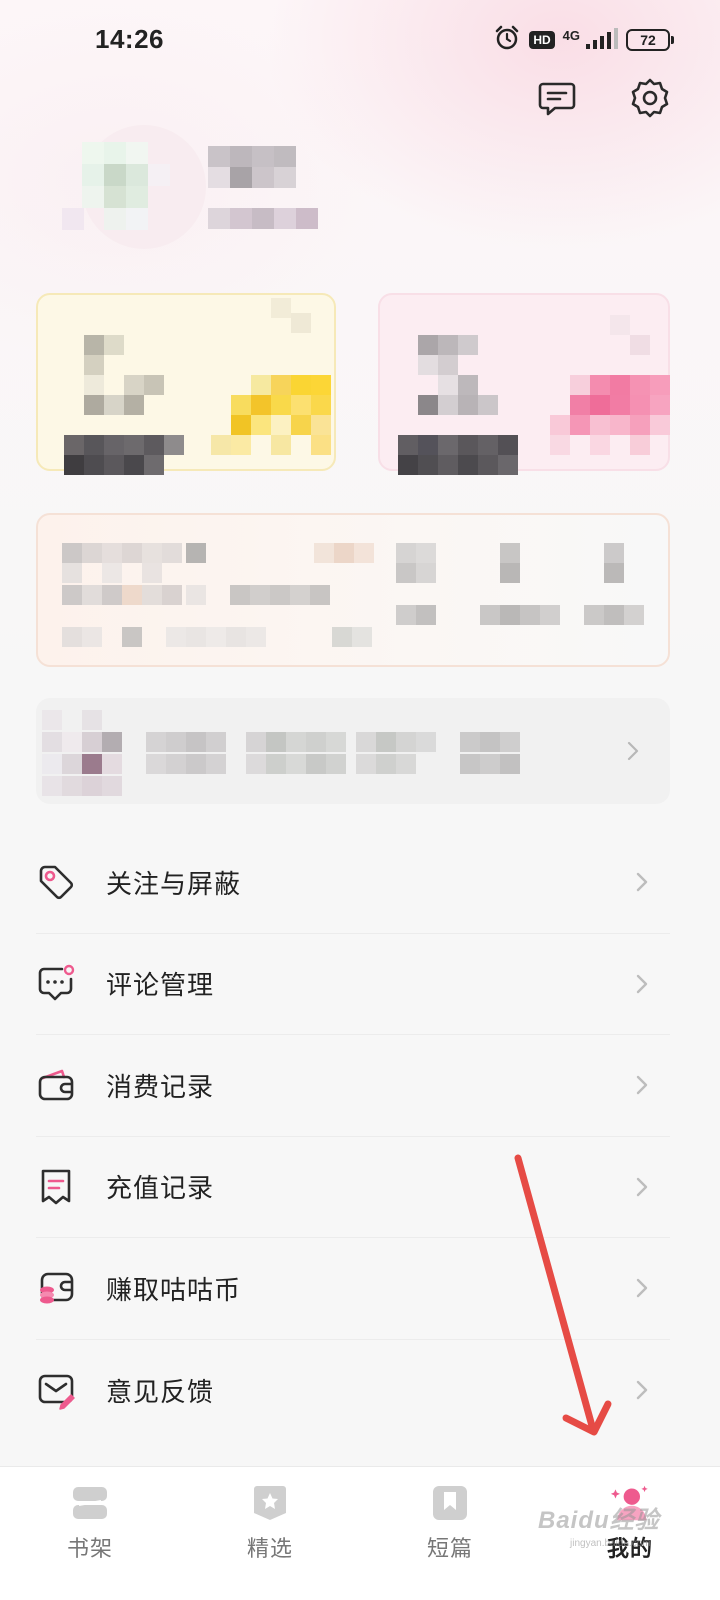 Image resolution: width=720 pixels, height=1600 pixels. I want to click on profile-name-blurred, so click(268, 188).